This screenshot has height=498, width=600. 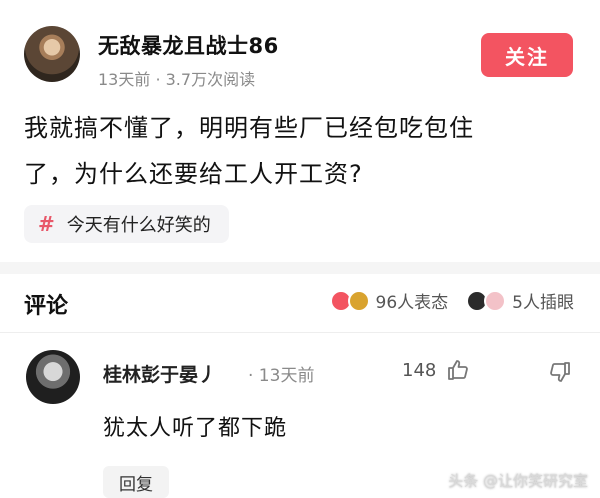 What do you see at coordinates (543, 300) in the screenshot?
I see `insert-eye-count: 5人插眼` at bounding box center [543, 300].